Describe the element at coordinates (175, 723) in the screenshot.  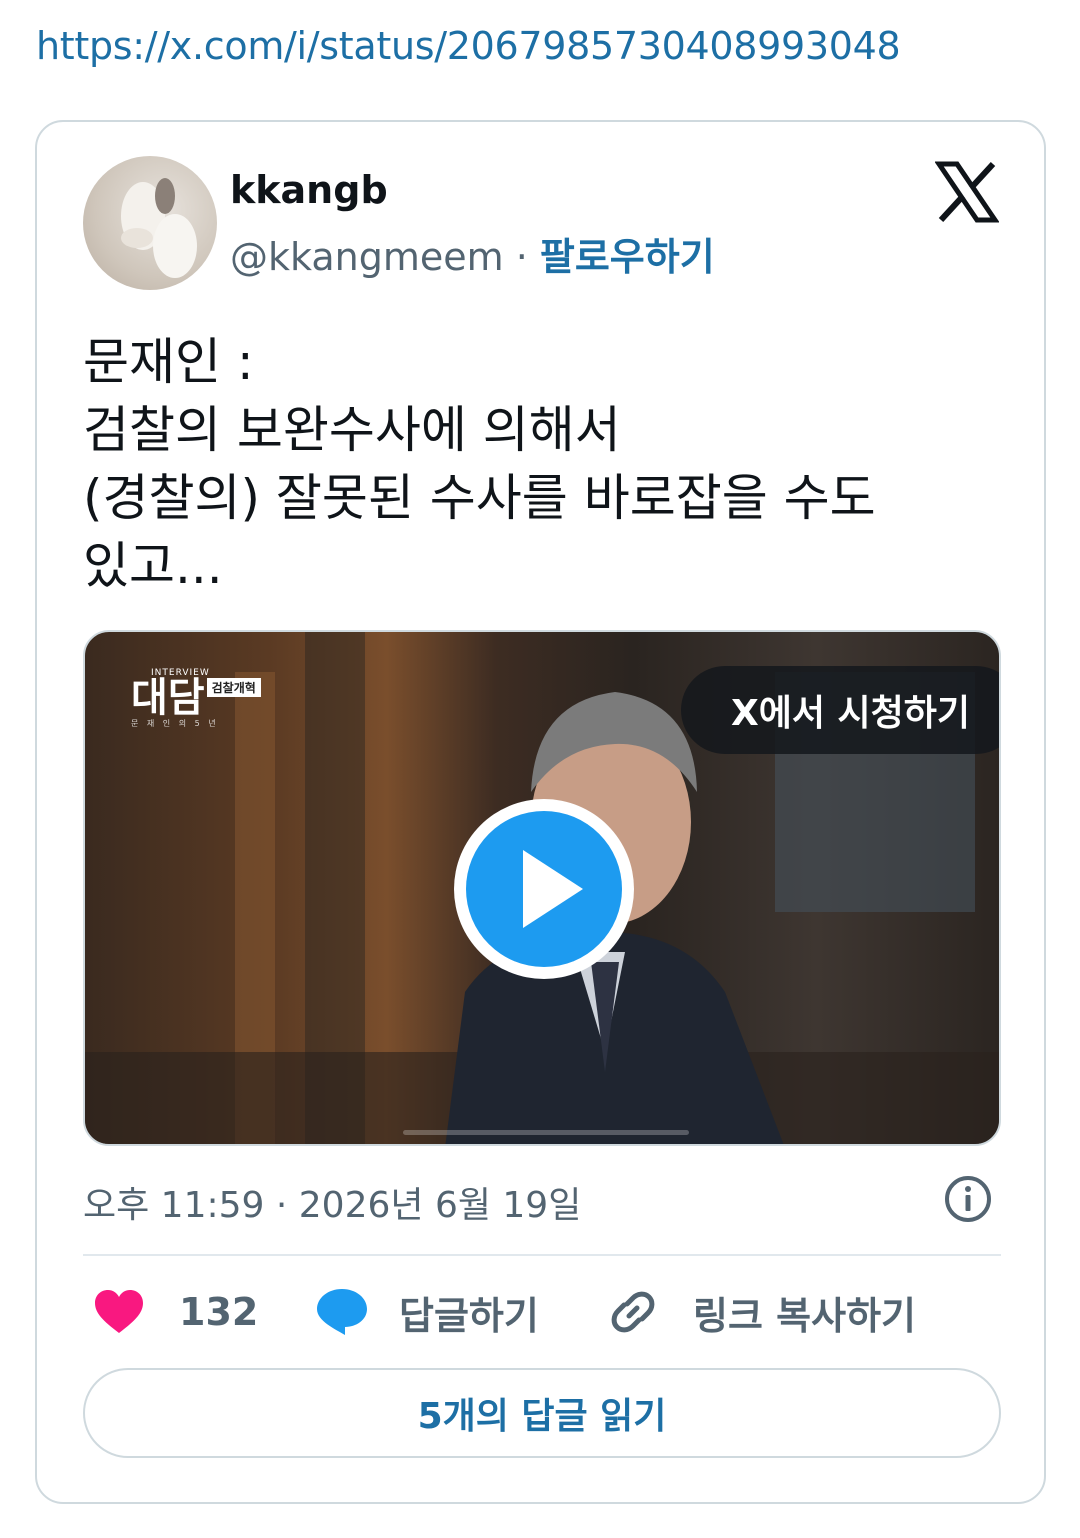
I see `show-logo-sub: 문 재 인 의 5 년` at that location.